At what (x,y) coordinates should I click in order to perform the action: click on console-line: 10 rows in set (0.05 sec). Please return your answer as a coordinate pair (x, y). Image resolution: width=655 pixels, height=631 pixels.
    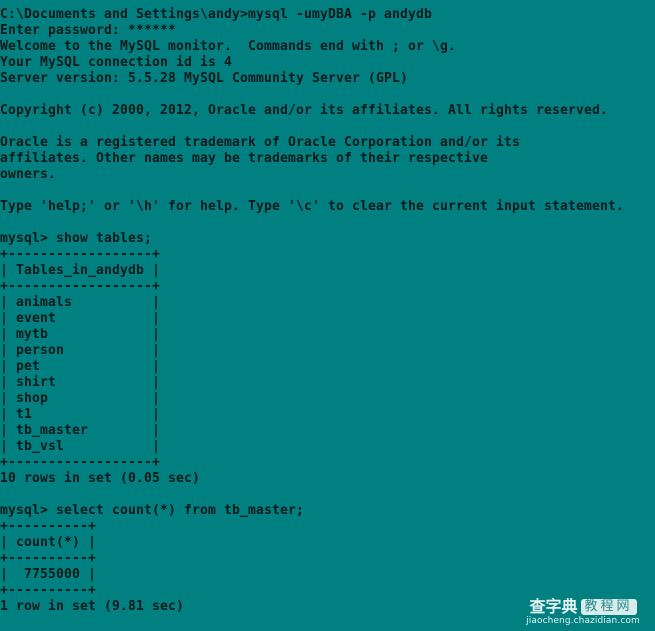
    Looking at the image, I should click on (100, 478).